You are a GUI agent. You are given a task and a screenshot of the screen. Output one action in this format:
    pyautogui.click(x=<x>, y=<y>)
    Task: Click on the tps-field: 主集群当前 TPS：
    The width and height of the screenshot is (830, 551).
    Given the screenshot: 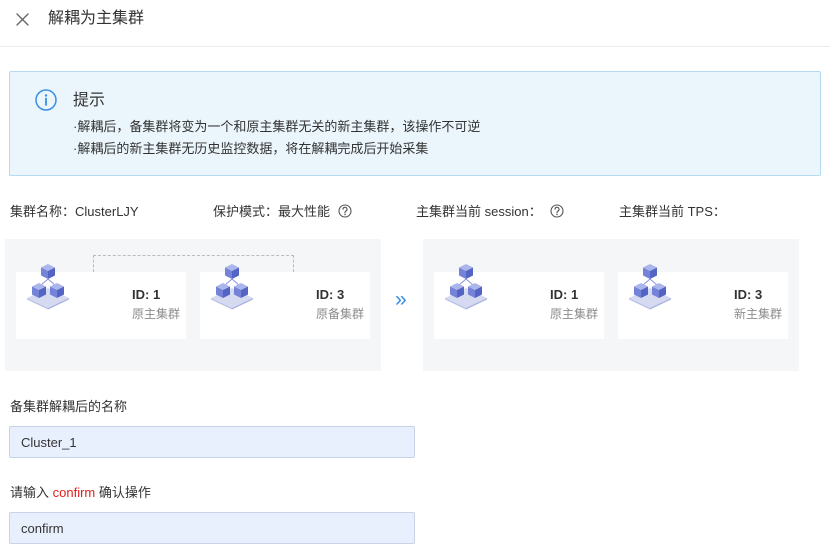 What is the action you would take?
    pyautogui.click(x=672, y=212)
    